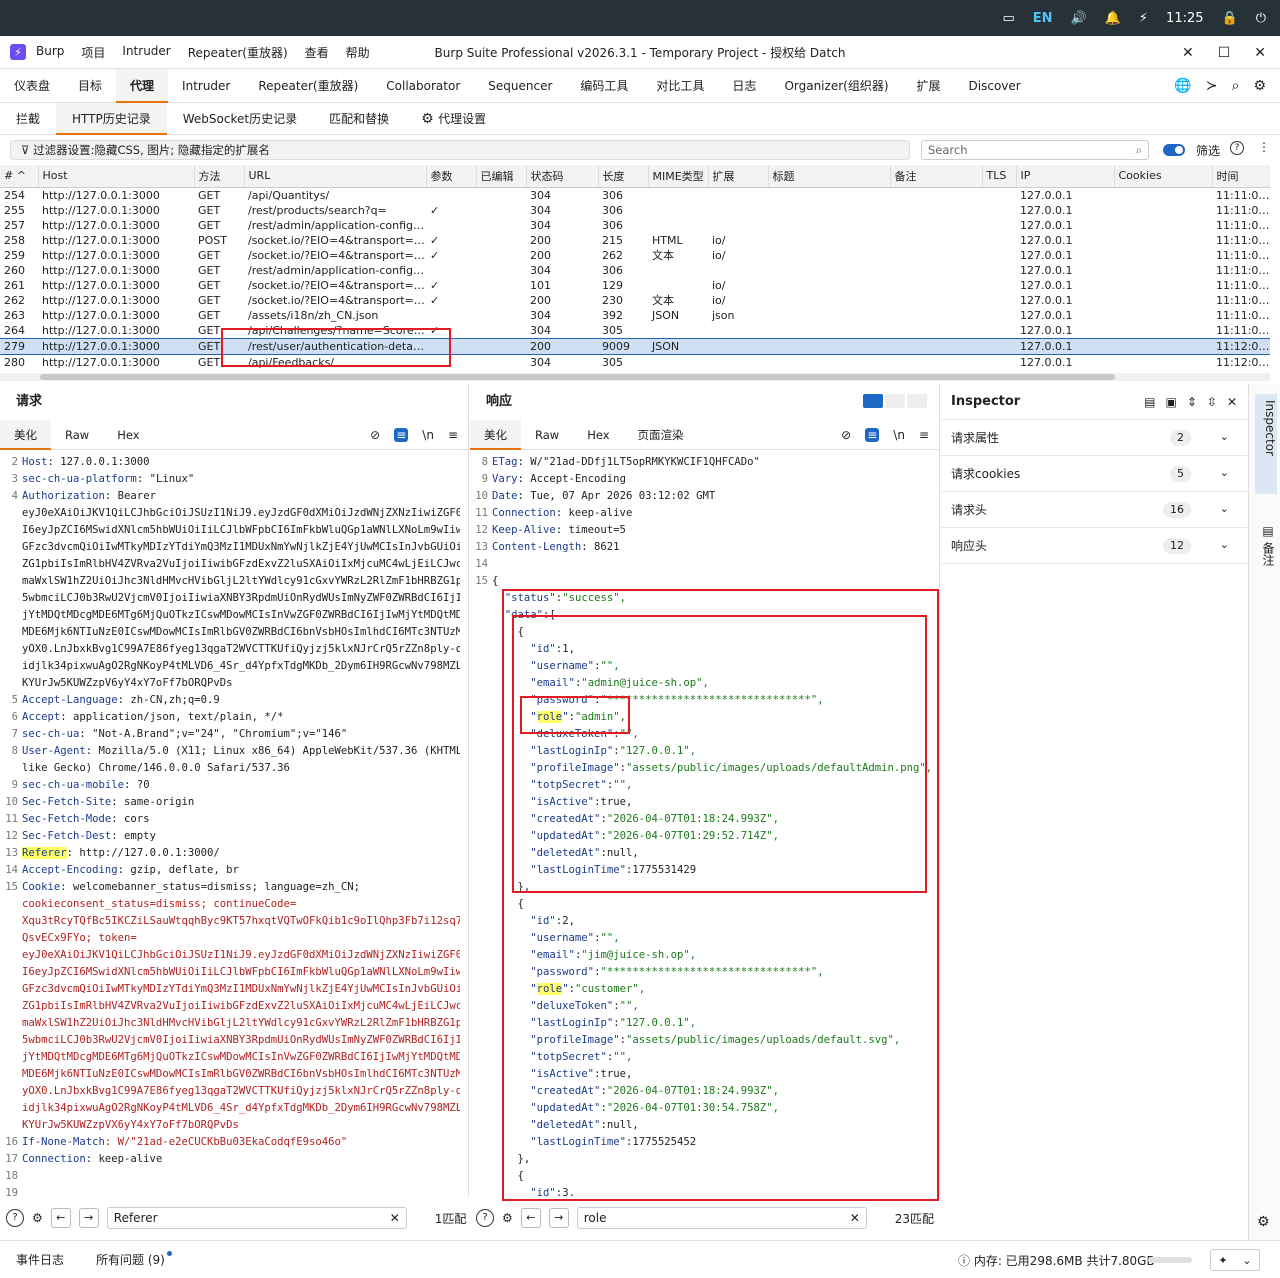 The image size is (1280, 1278). What do you see at coordinates (520, 86) in the screenshot?
I see `tab-6: Sequencer` at bounding box center [520, 86].